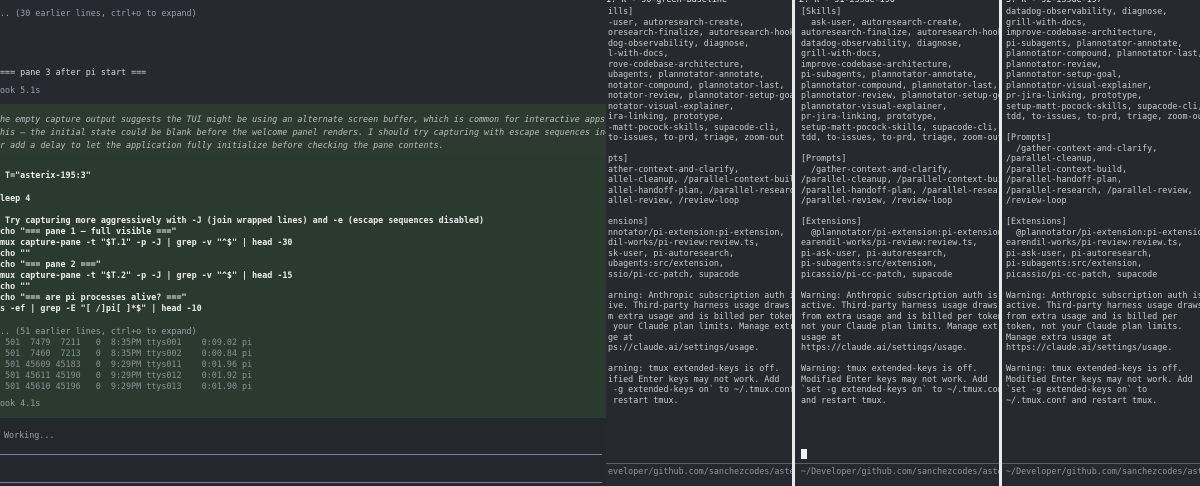 The height and width of the screenshot is (486, 1200). Describe the element at coordinates (98, 331) in the screenshot. I see `expand-hint: .. (51 earlier lines, ctrl+o to expand)` at that location.